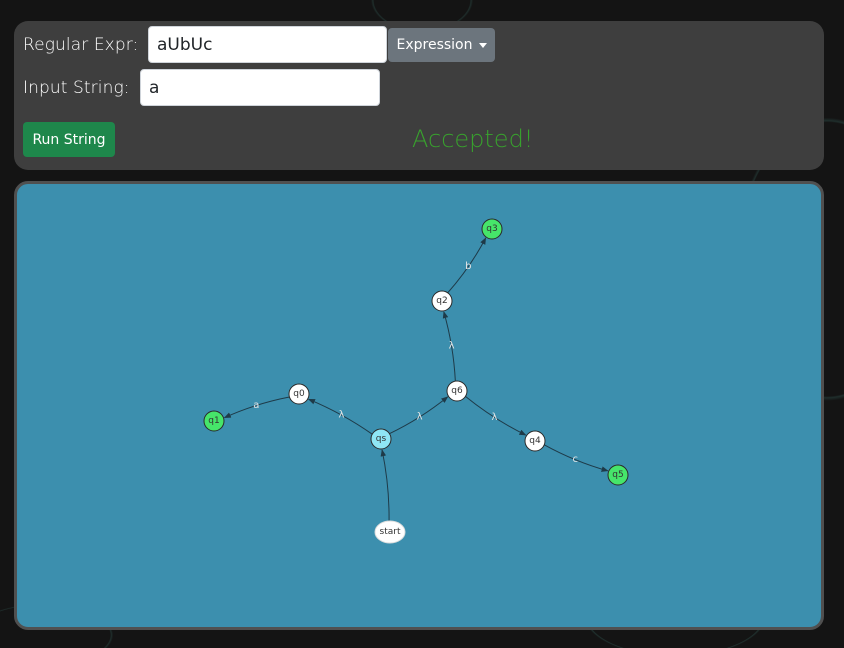 Image resolution: width=844 pixels, height=648 pixels. Describe the element at coordinates (260, 87) in the screenshot. I see `input-string-field` at that location.